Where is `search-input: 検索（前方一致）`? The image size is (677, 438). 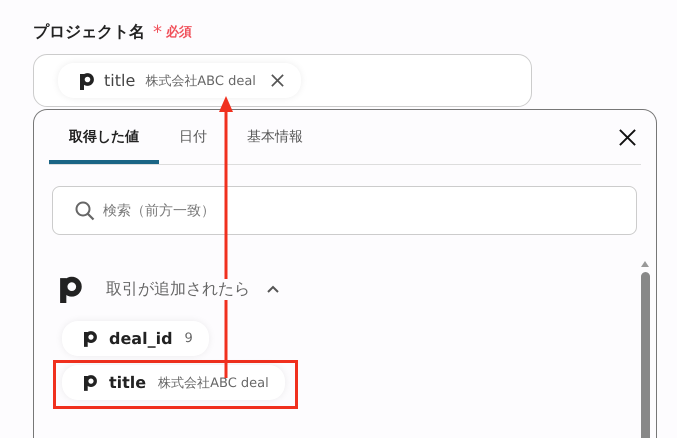 search-input: 検索（前方一致） is located at coordinates (343, 211).